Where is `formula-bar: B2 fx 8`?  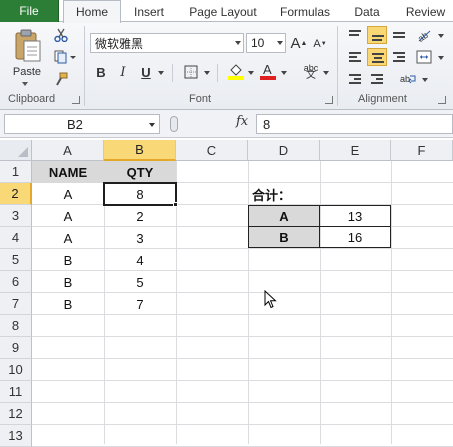
formula-bar: B2 fx 8 is located at coordinates (226, 124).